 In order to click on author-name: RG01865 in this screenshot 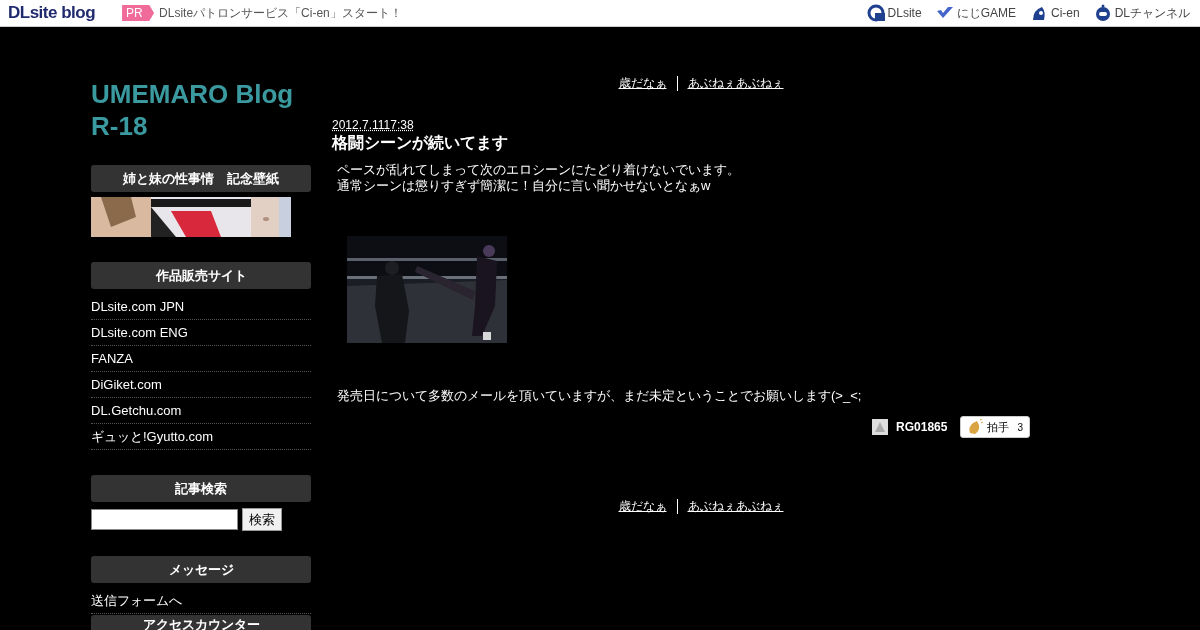, I will do `click(922, 427)`.